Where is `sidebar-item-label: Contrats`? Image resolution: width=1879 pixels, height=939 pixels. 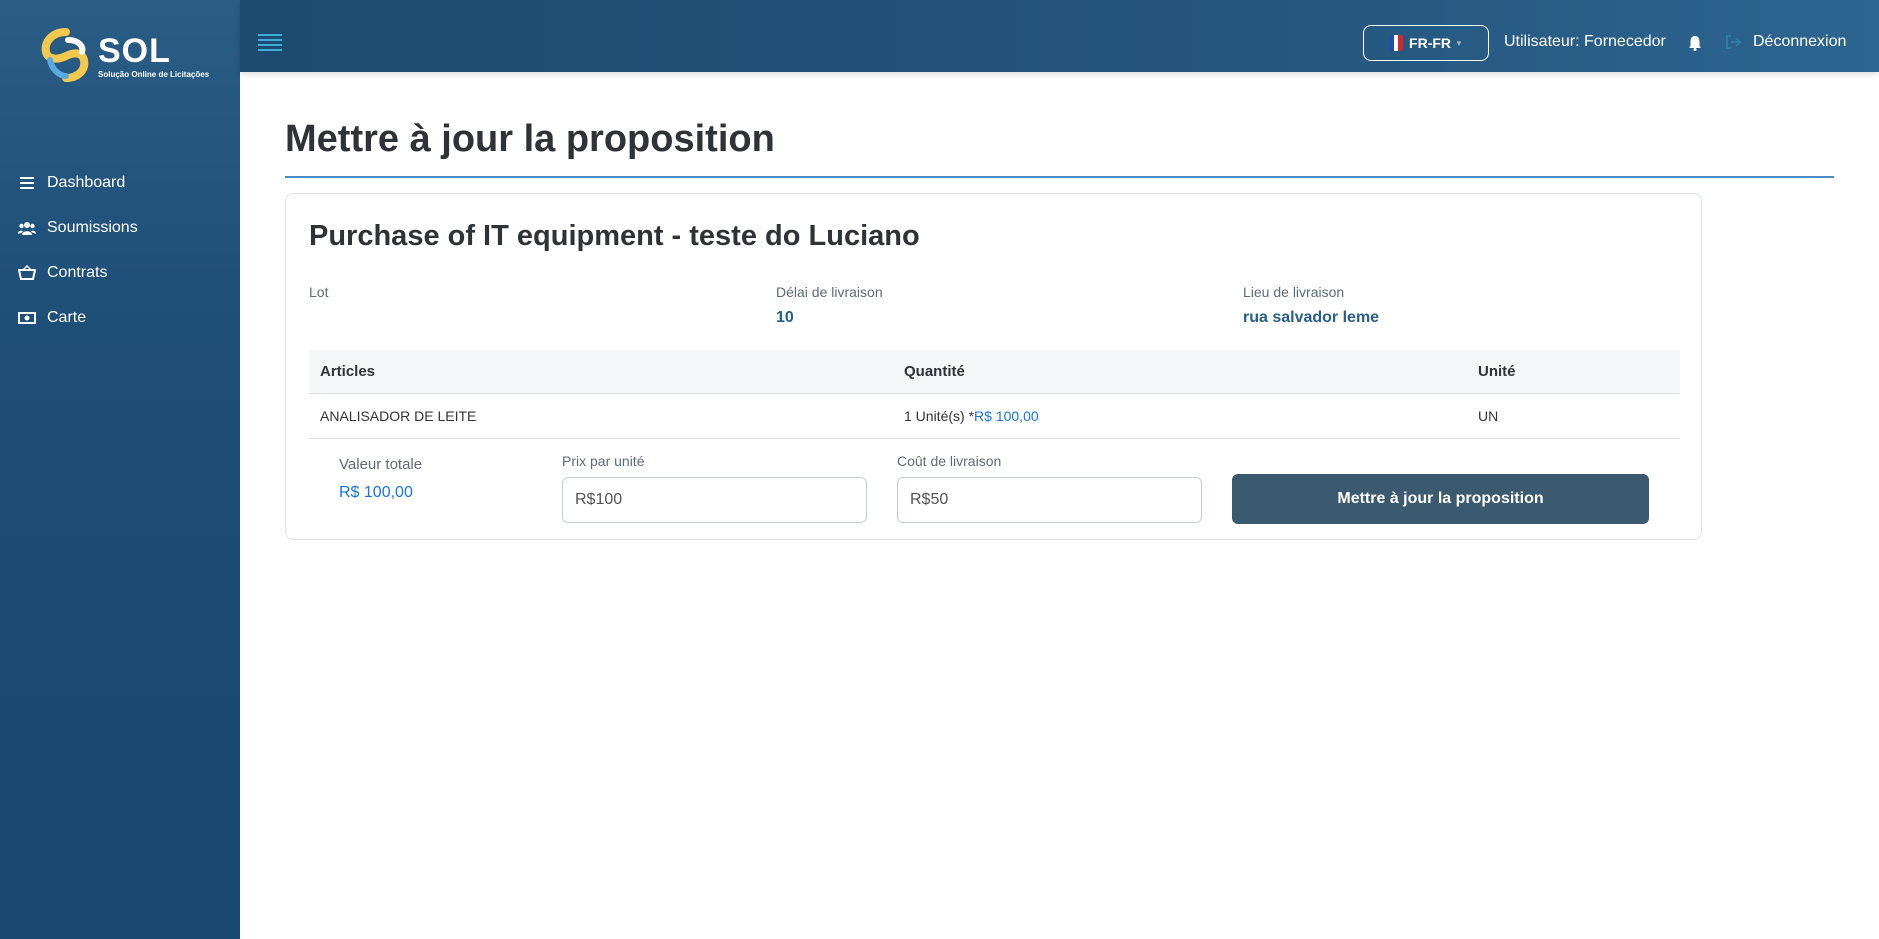
sidebar-item-label: Contrats is located at coordinates (77, 272).